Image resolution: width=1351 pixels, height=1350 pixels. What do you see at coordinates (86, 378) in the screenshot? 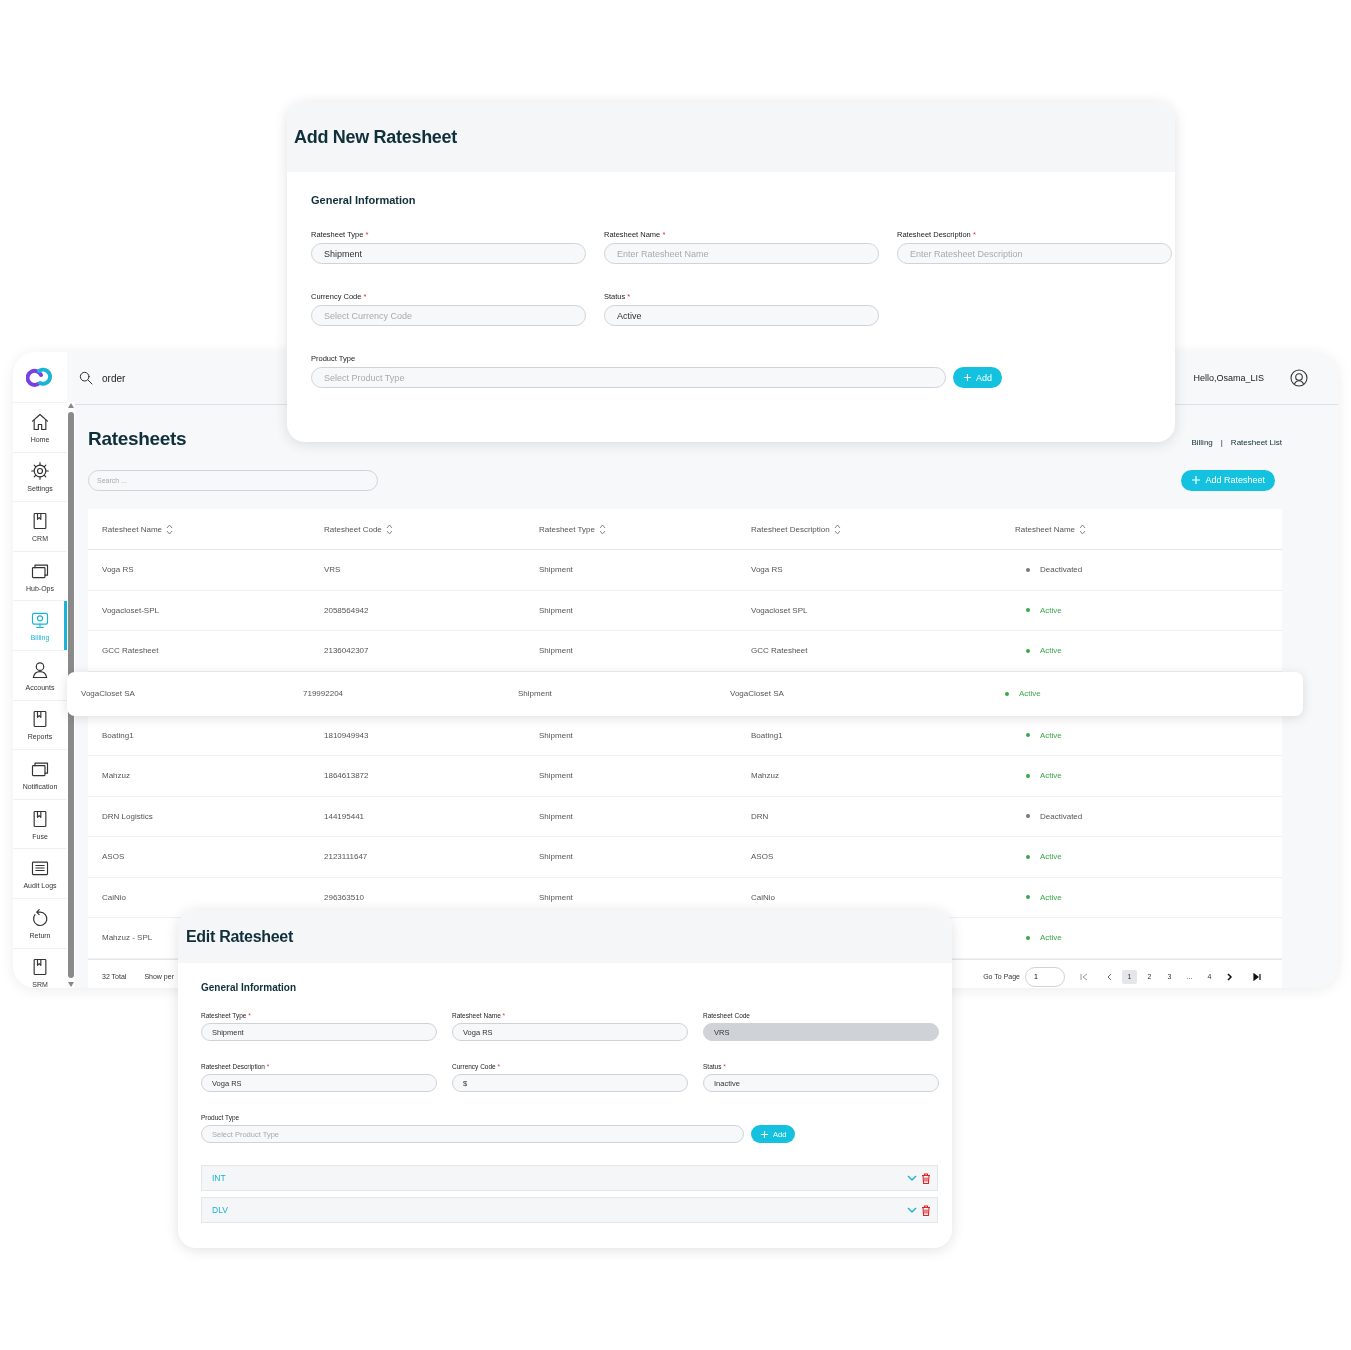
I see `search-icon` at bounding box center [86, 378].